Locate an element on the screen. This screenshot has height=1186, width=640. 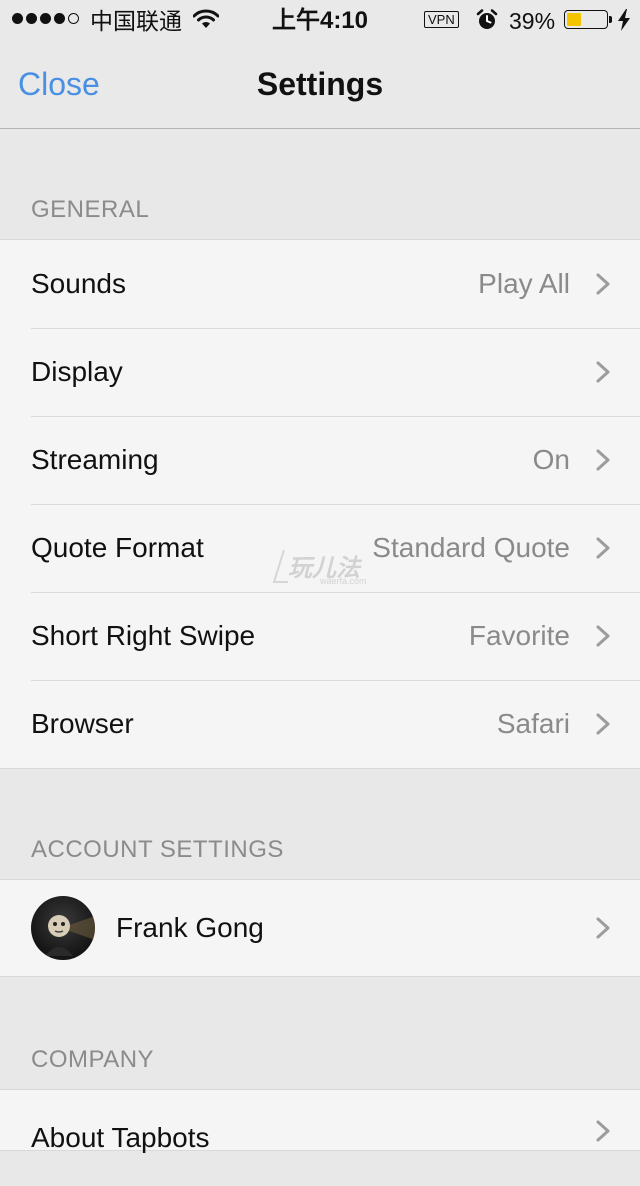
row-value: On is located at coordinates (551, 459).